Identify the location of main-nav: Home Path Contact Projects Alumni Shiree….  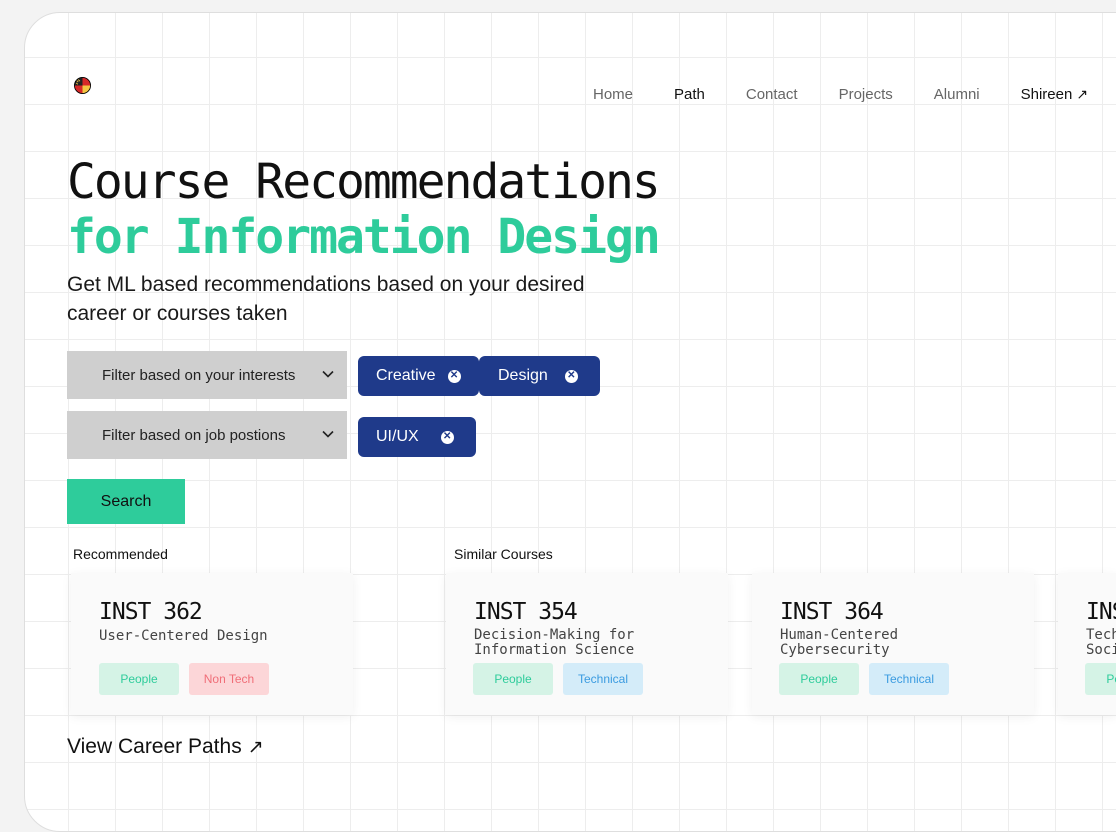
(840, 94).